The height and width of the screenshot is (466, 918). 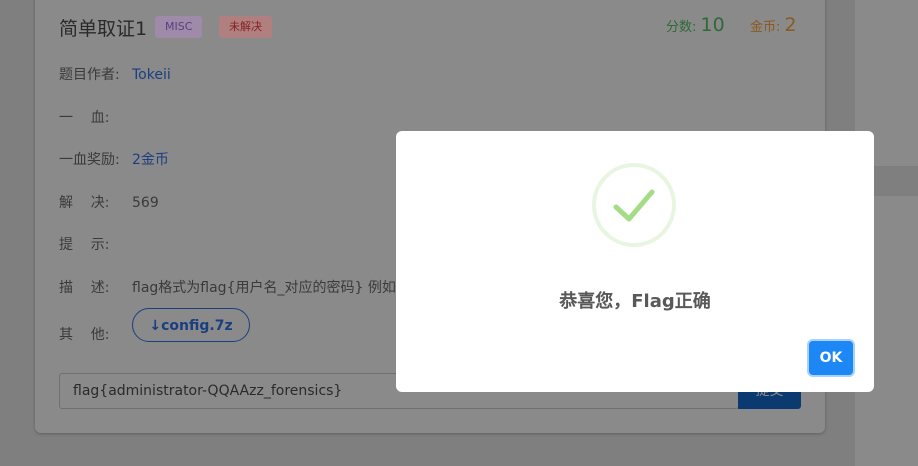 What do you see at coordinates (191, 325) in the screenshot?
I see `download-config-button: ↓config.7z` at bounding box center [191, 325].